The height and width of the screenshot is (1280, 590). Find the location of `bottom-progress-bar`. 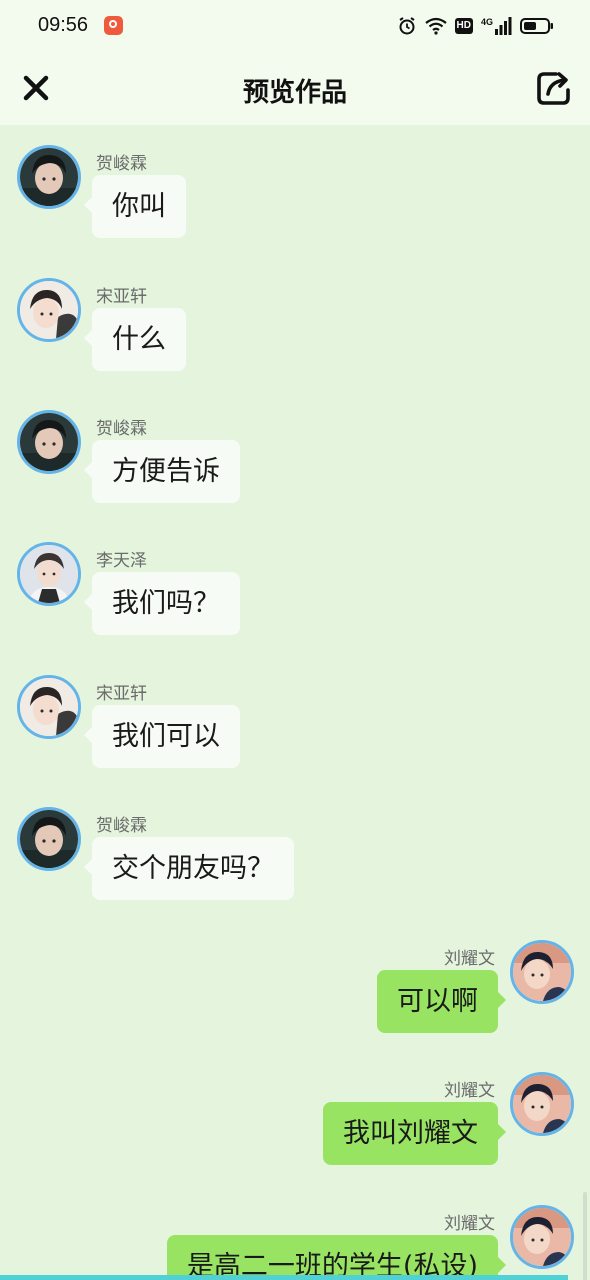

bottom-progress-bar is located at coordinates (284, 1277).